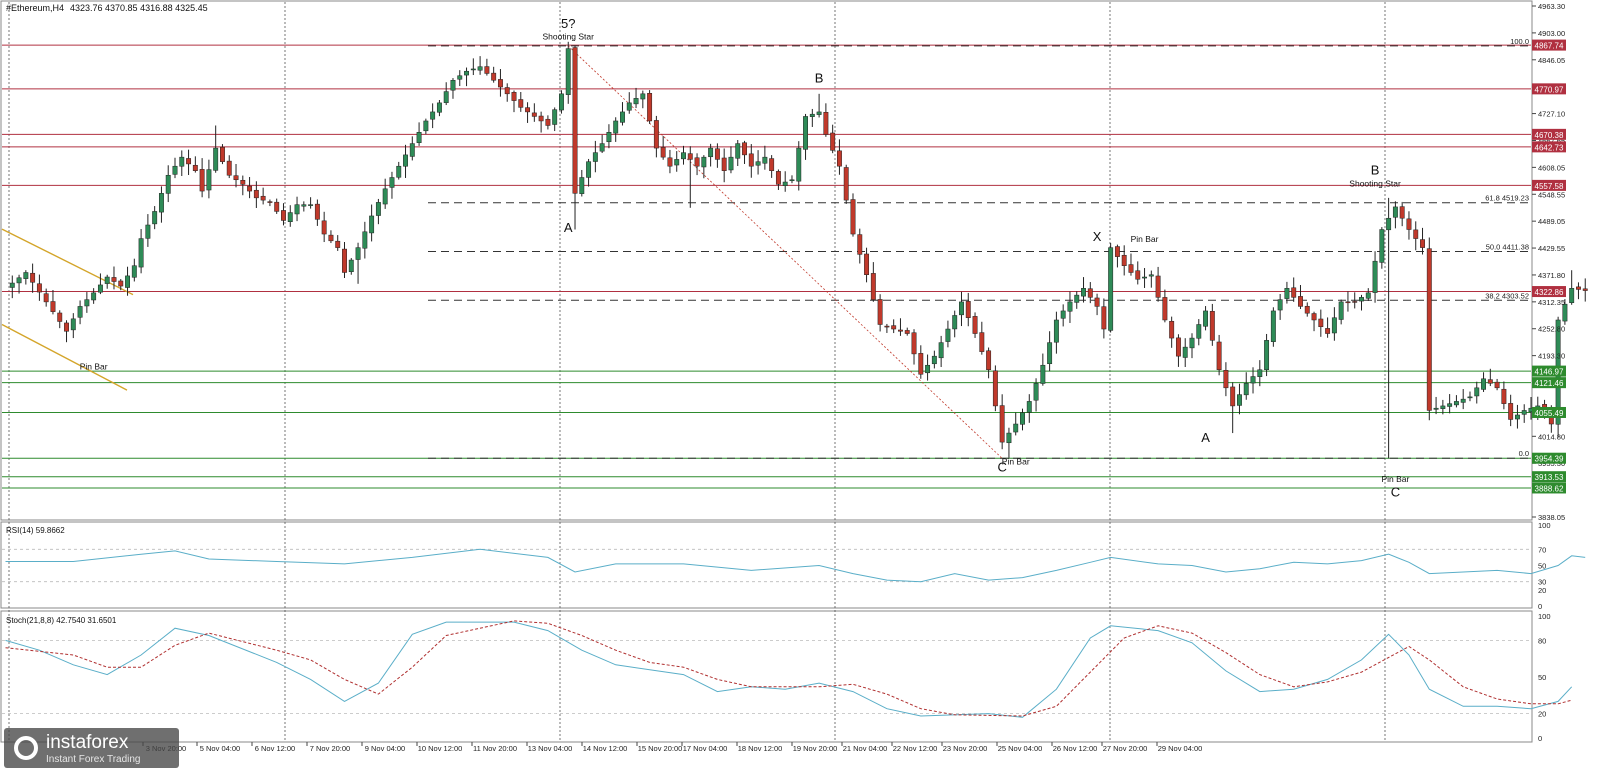 The image size is (1599, 770). What do you see at coordinates (1549, 383) in the screenshot?
I see `price-level-tag-label: 4121.46` at bounding box center [1549, 383].